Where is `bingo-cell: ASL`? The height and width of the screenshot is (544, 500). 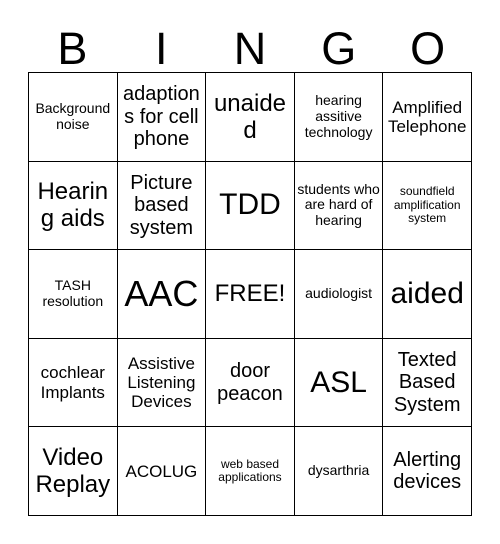
bingo-cell: ASL is located at coordinates (339, 383).